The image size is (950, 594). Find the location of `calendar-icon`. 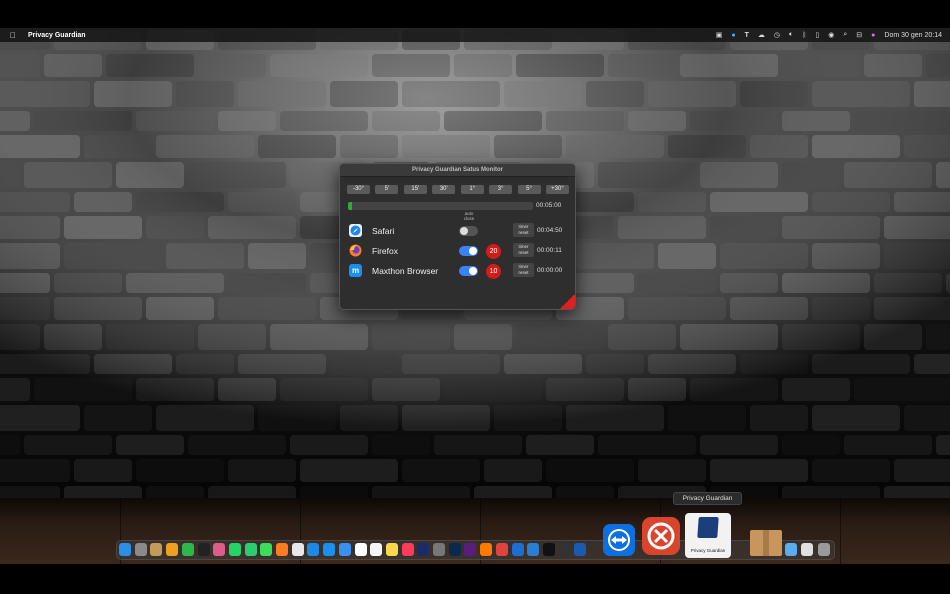

calendar-icon is located at coordinates (360, 549).